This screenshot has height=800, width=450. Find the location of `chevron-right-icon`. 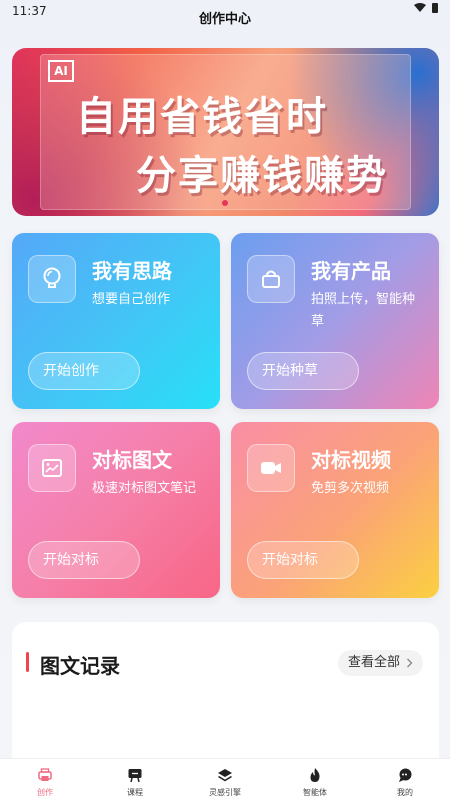

chevron-right-icon is located at coordinates (410, 663).